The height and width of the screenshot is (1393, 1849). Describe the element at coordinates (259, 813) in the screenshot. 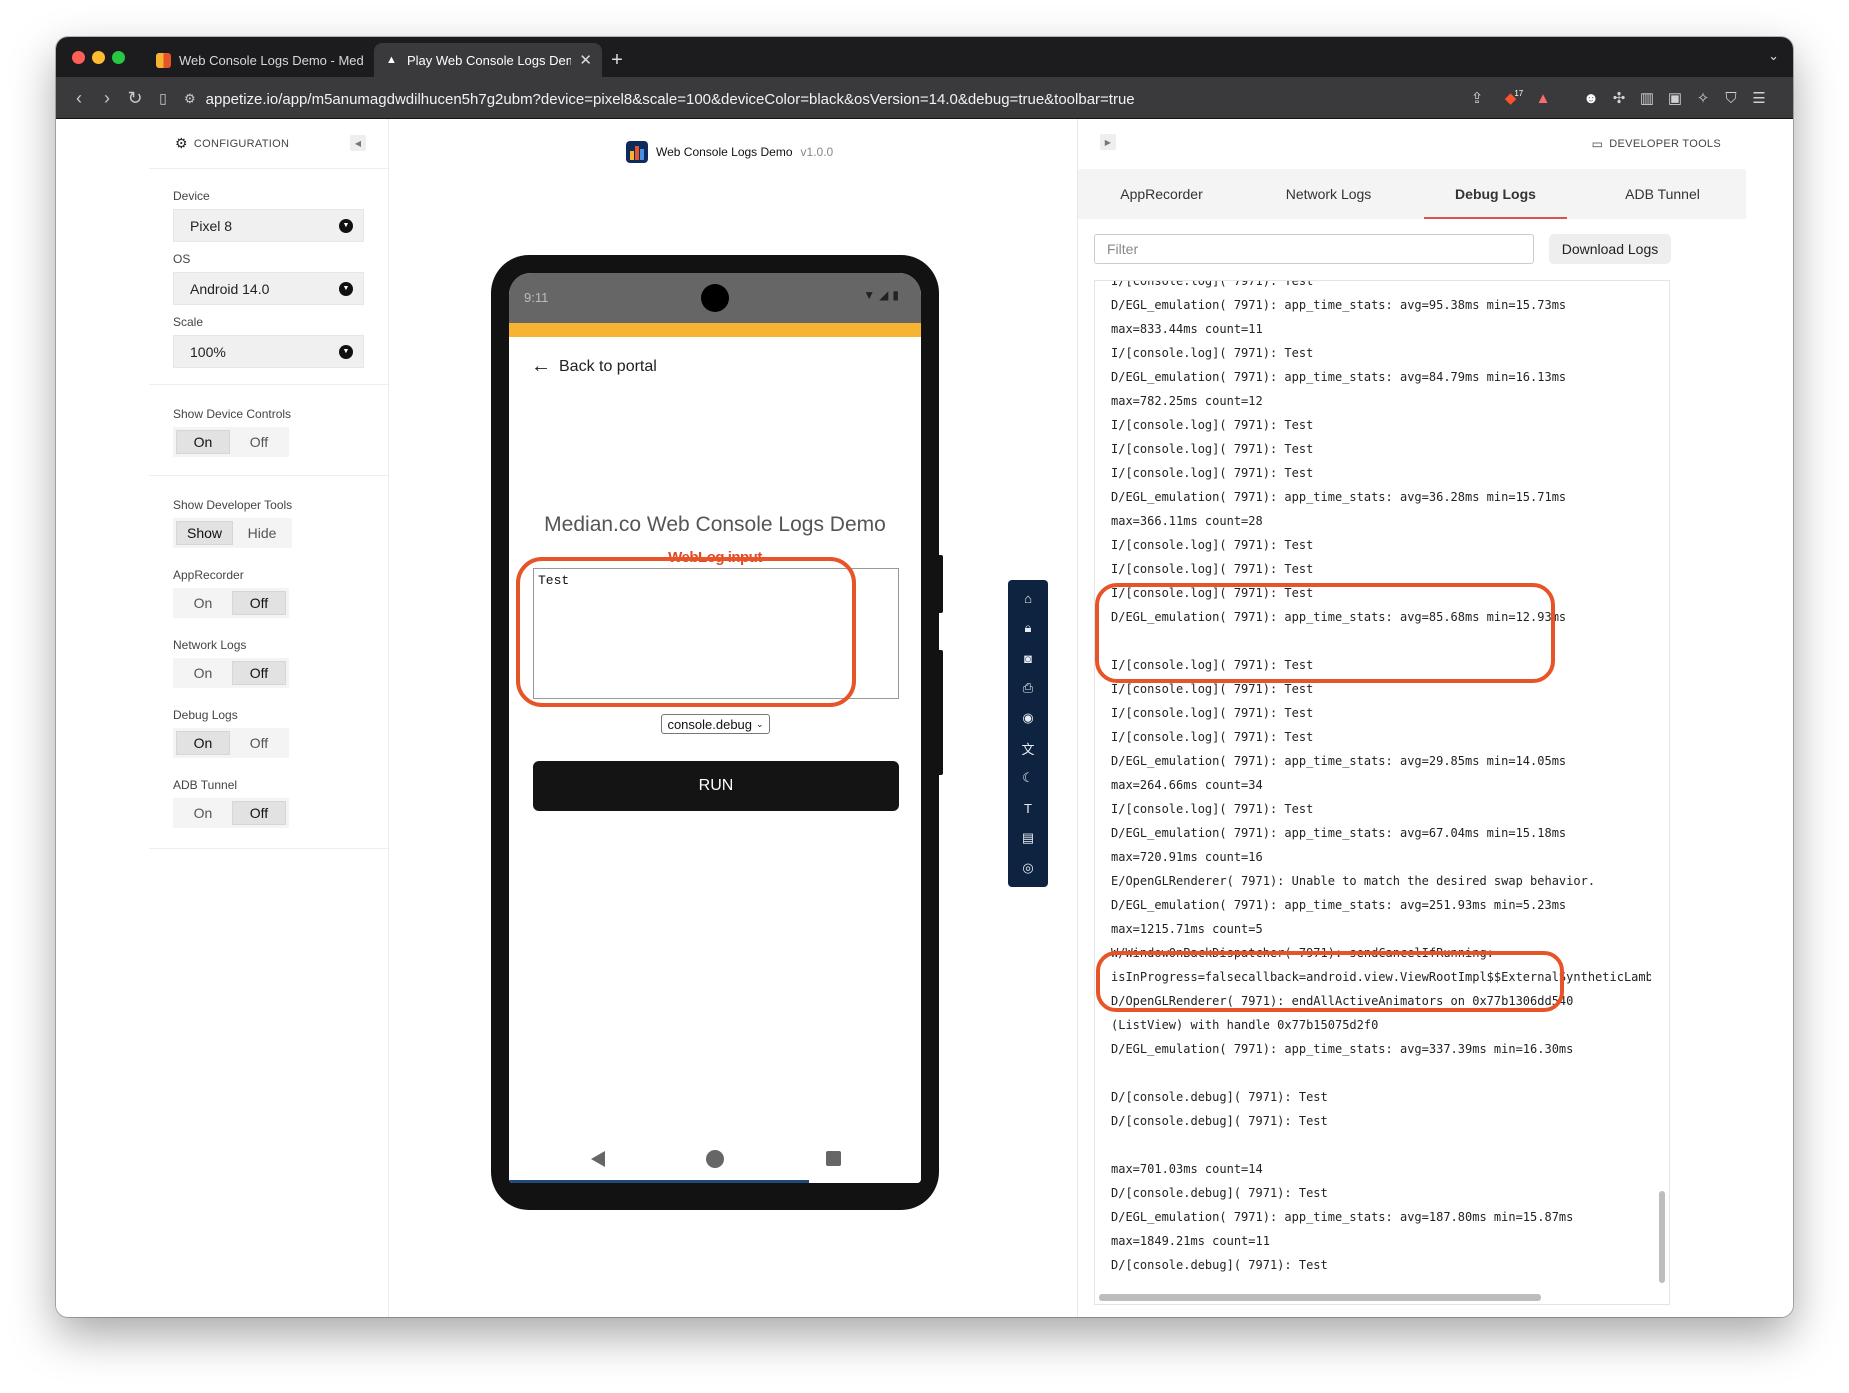

I see `adb-tunnel-off-option: Off` at that location.